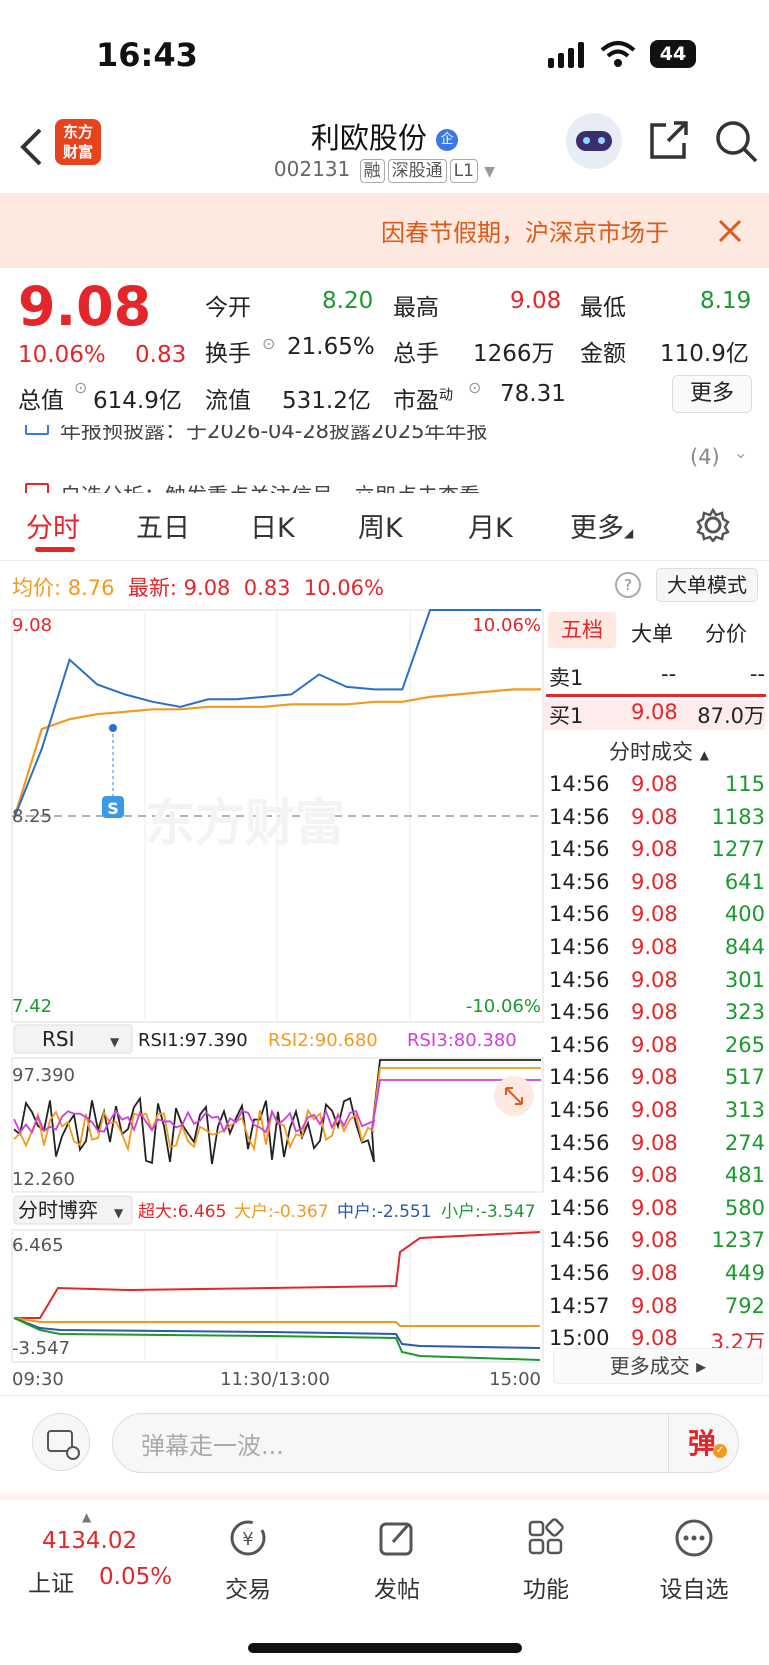  I want to click on close-icon, so click(730, 231).